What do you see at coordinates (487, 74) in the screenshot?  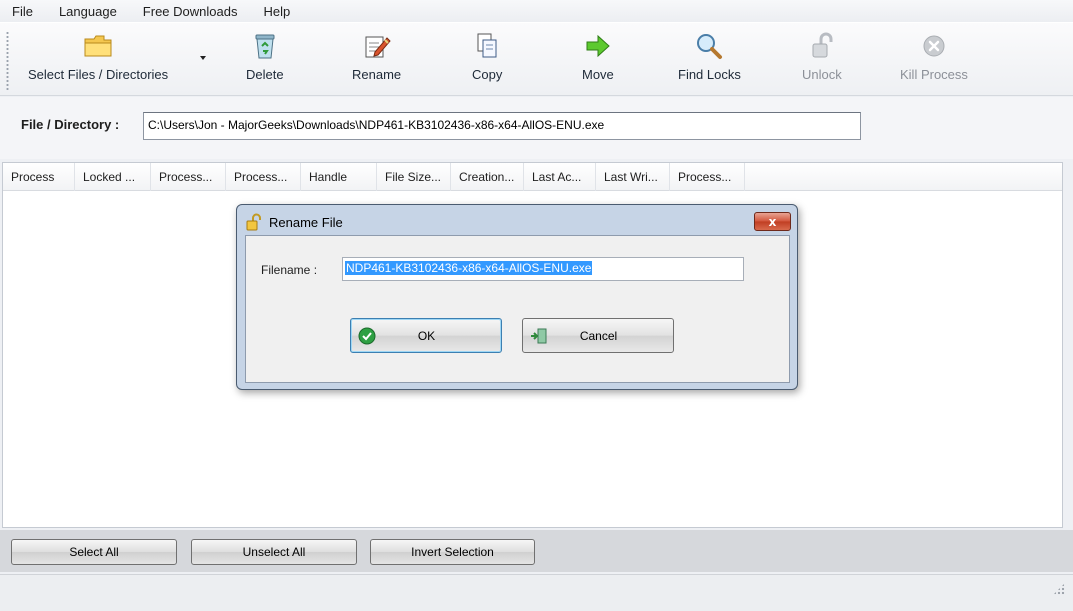 I see `copy-label: Copy` at bounding box center [487, 74].